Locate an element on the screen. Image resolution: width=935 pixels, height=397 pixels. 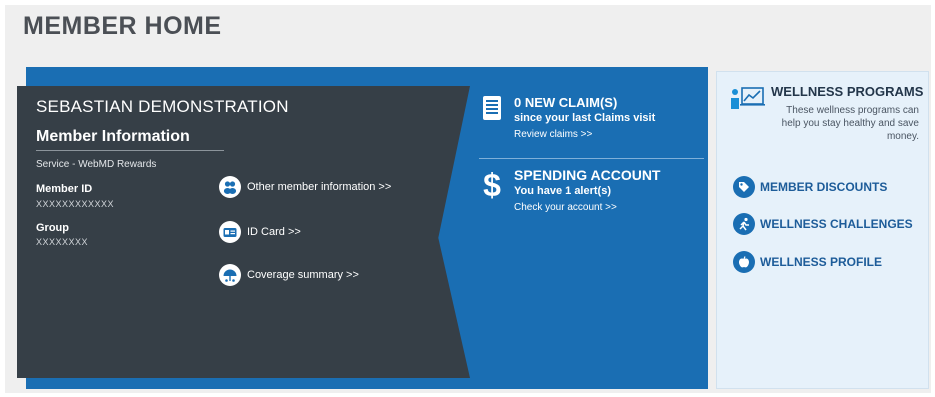
coverage-summary-label: Coverage summary >> is located at coordinates (303, 275).